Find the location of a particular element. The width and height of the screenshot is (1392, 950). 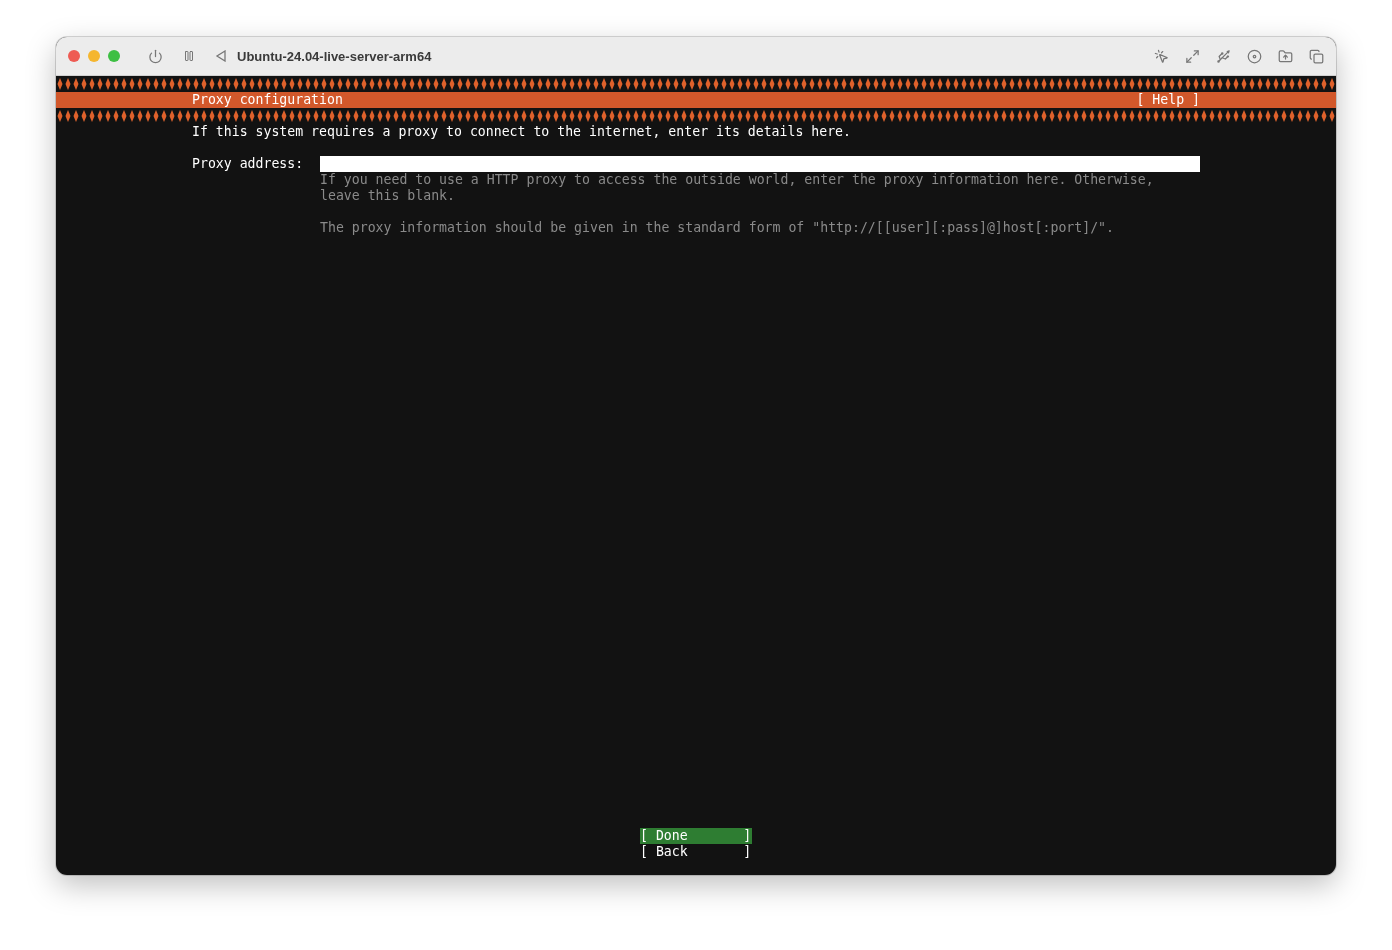

help-text: The proxy information should be given in the standard form of "http://[[user][:pass]@]host[:port]/". is located at coordinates (717, 228).